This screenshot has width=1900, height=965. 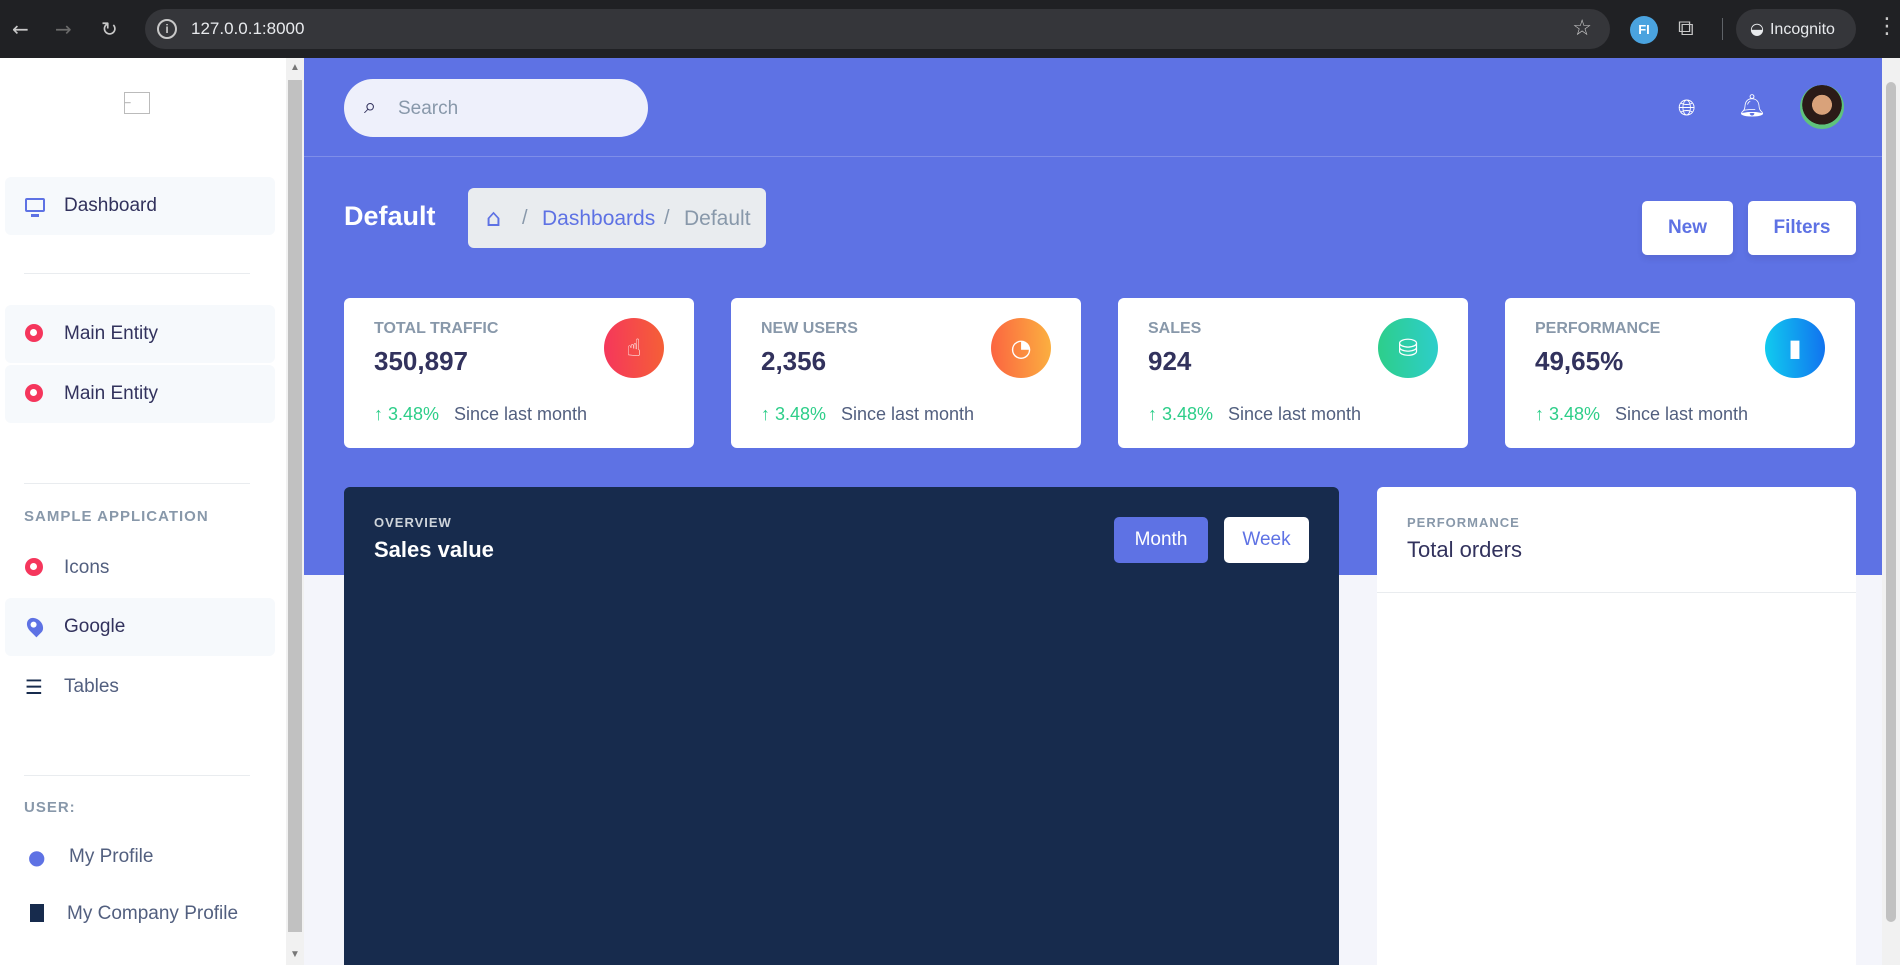 What do you see at coordinates (1102, 156) in the screenshot?
I see `topbar-divider` at bounding box center [1102, 156].